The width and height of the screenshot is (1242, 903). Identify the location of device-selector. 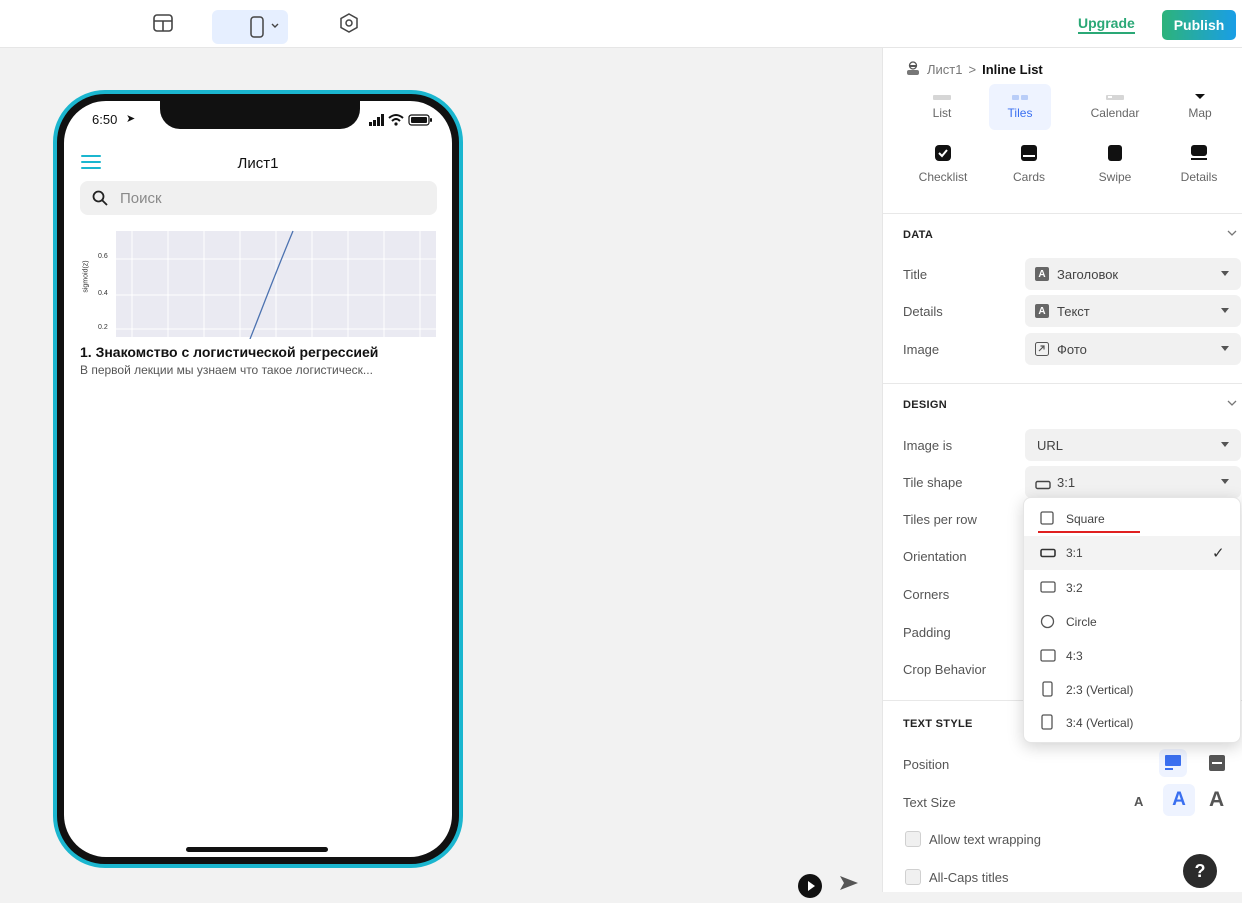
(250, 27).